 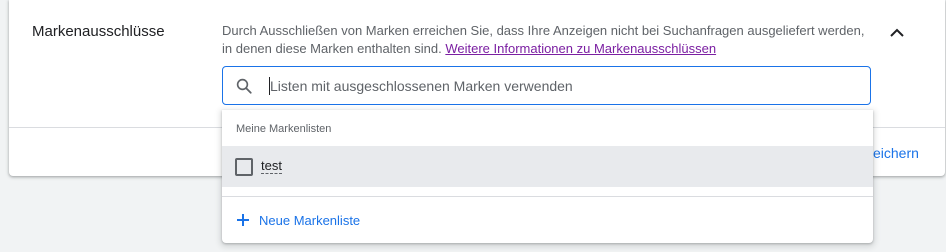 I want to click on dropdown-header: Meine Markenlisten, so click(x=284, y=129).